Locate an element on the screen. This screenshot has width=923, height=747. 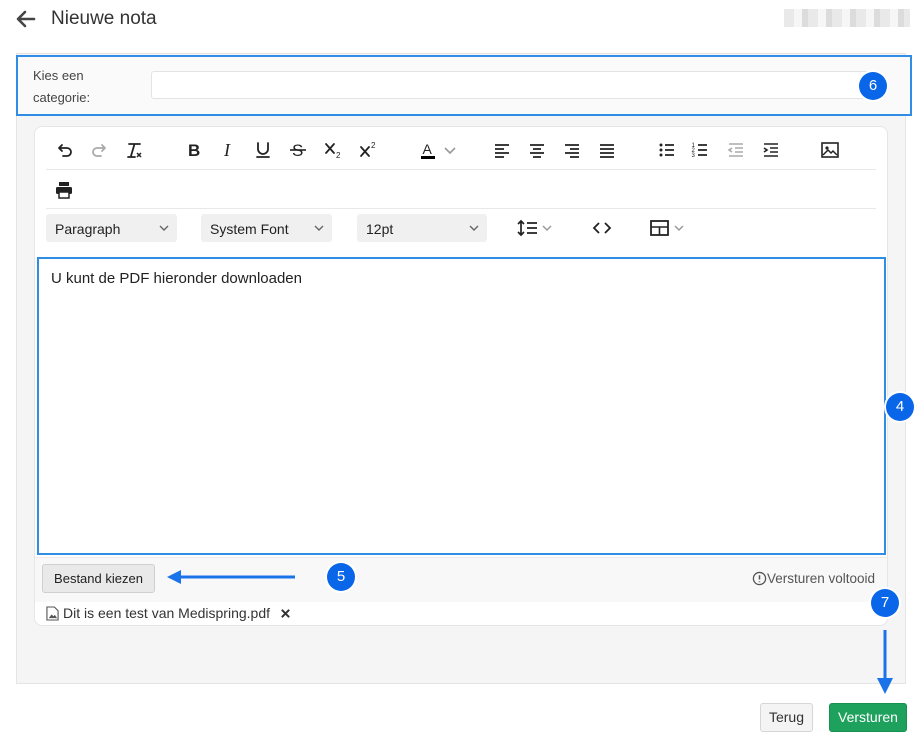
callout-arrow-left is located at coordinates (231, 577).